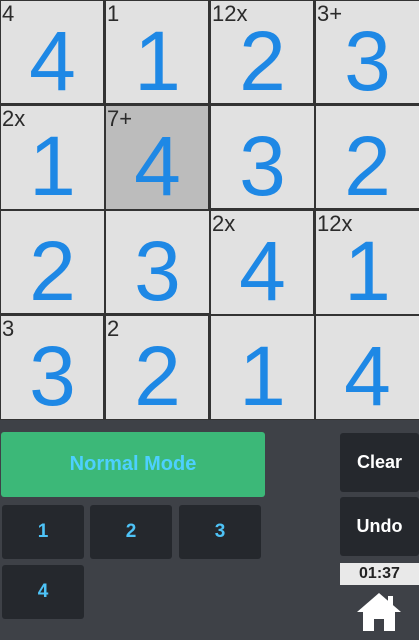 The width and height of the screenshot is (419, 640). I want to click on cell-r0-c2: 12x 2, so click(262, 54).